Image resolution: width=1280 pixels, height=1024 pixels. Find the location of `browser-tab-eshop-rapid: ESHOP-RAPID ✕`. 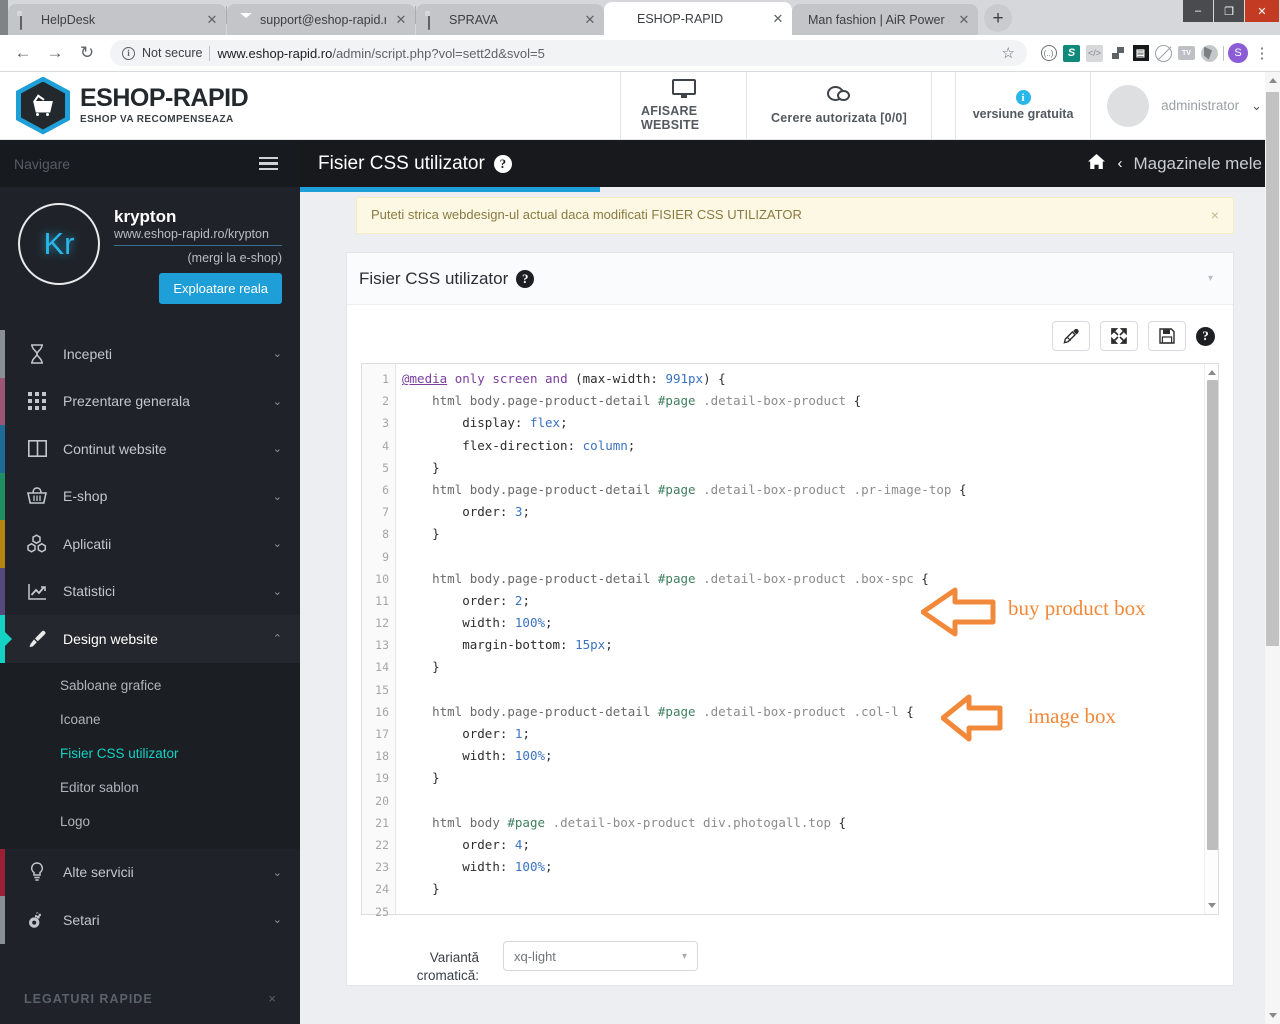

browser-tab-eshop-rapid: ESHOP-RAPID ✕ is located at coordinates (698, 18).